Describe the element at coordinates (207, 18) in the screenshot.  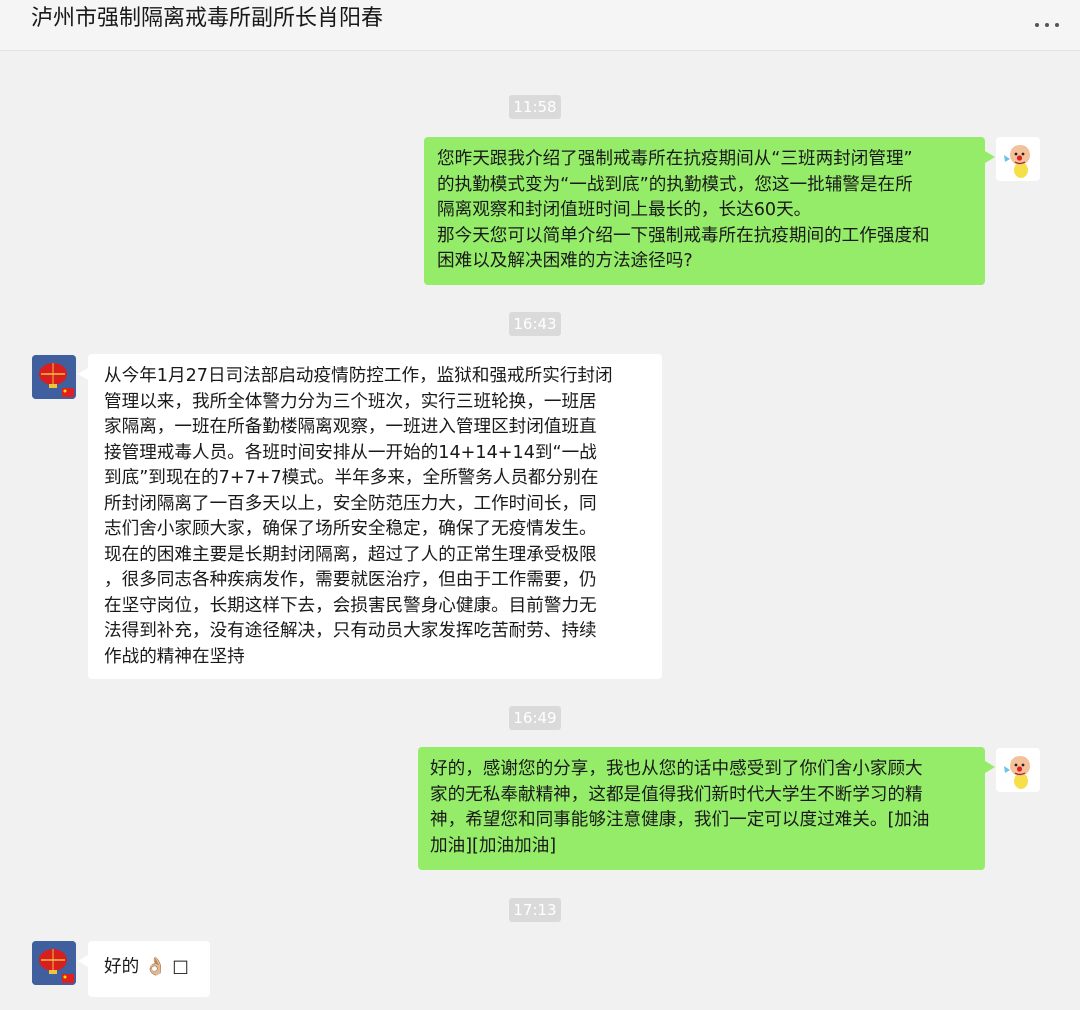
I see `chat-title: 泸州市强制隔离戒毒所副所长肖阳春` at that location.